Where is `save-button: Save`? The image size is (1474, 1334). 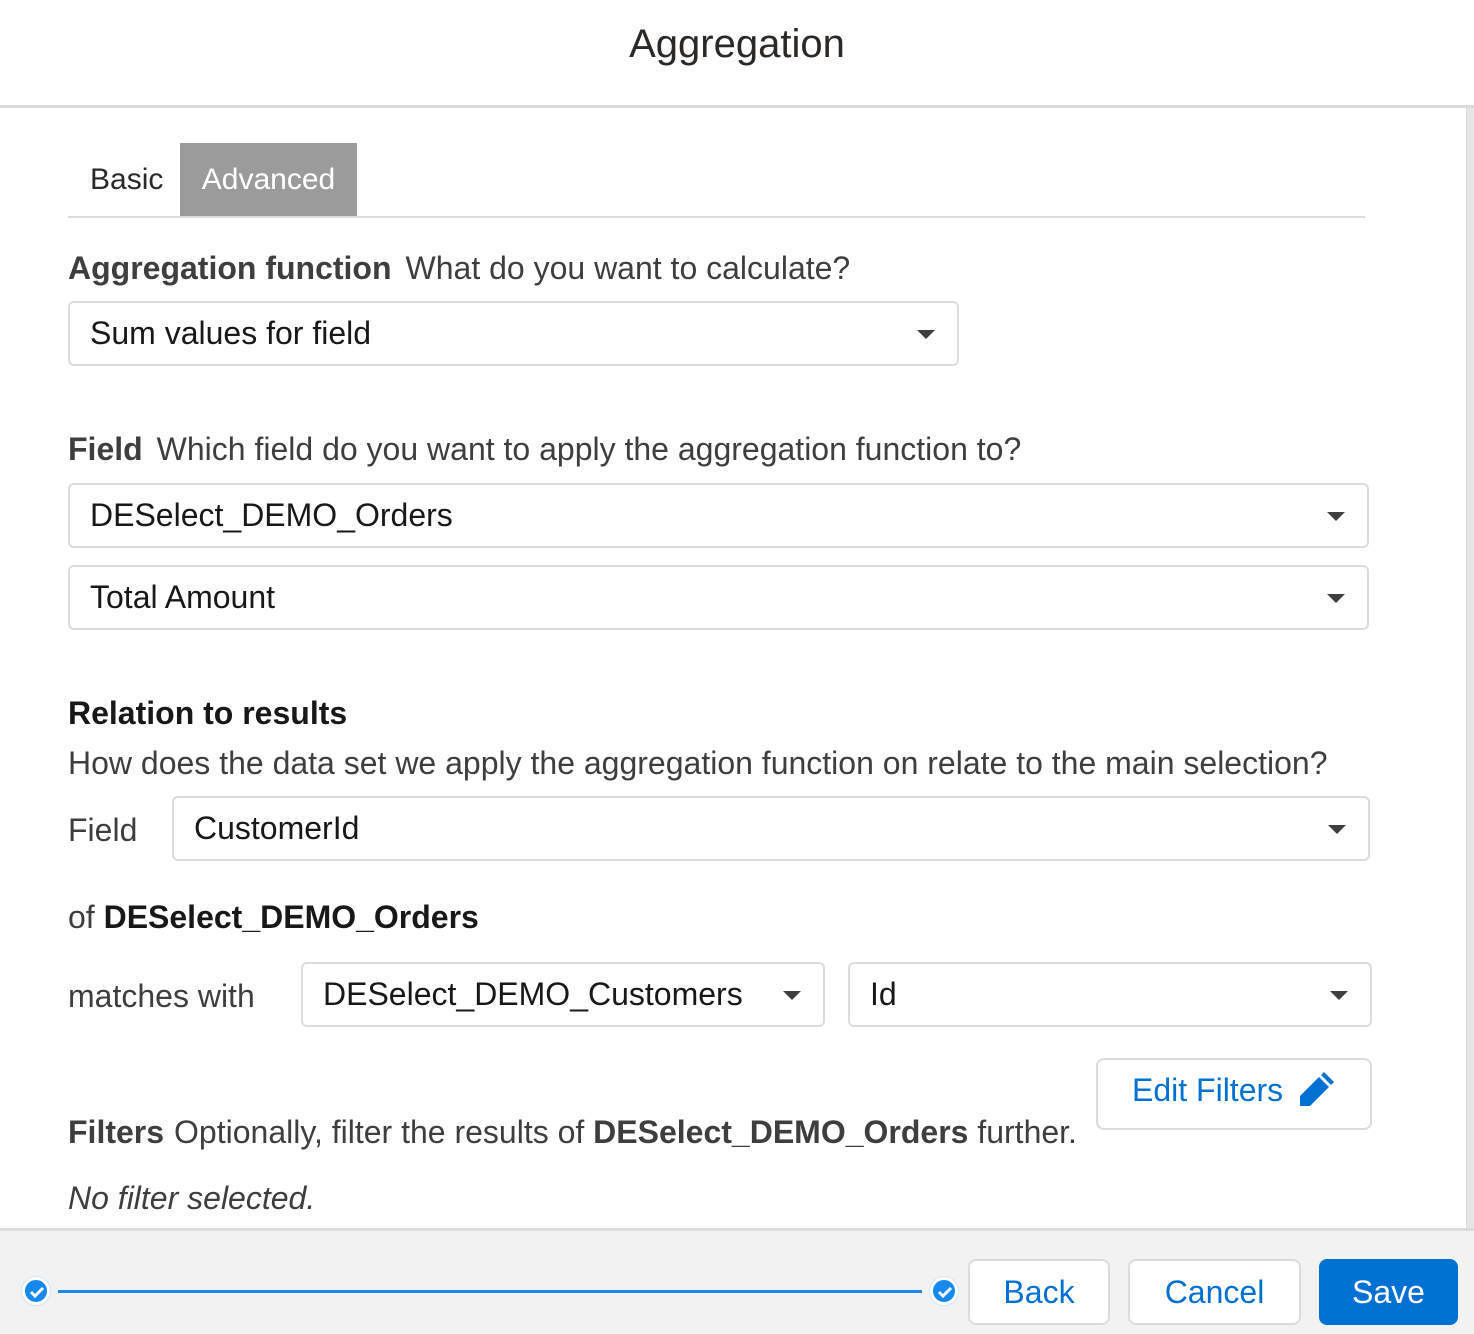 save-button: Save is located at coordinates (1388, 1292).